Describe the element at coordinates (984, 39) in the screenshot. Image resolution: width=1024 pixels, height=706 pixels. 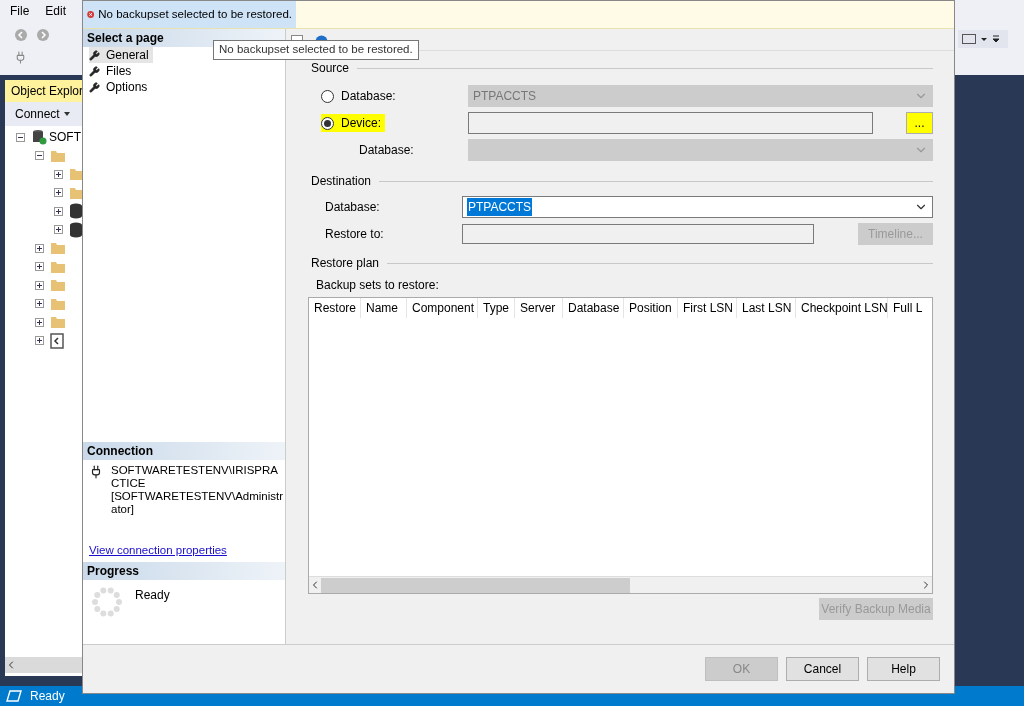
I see `dropdown-icon` at that location.